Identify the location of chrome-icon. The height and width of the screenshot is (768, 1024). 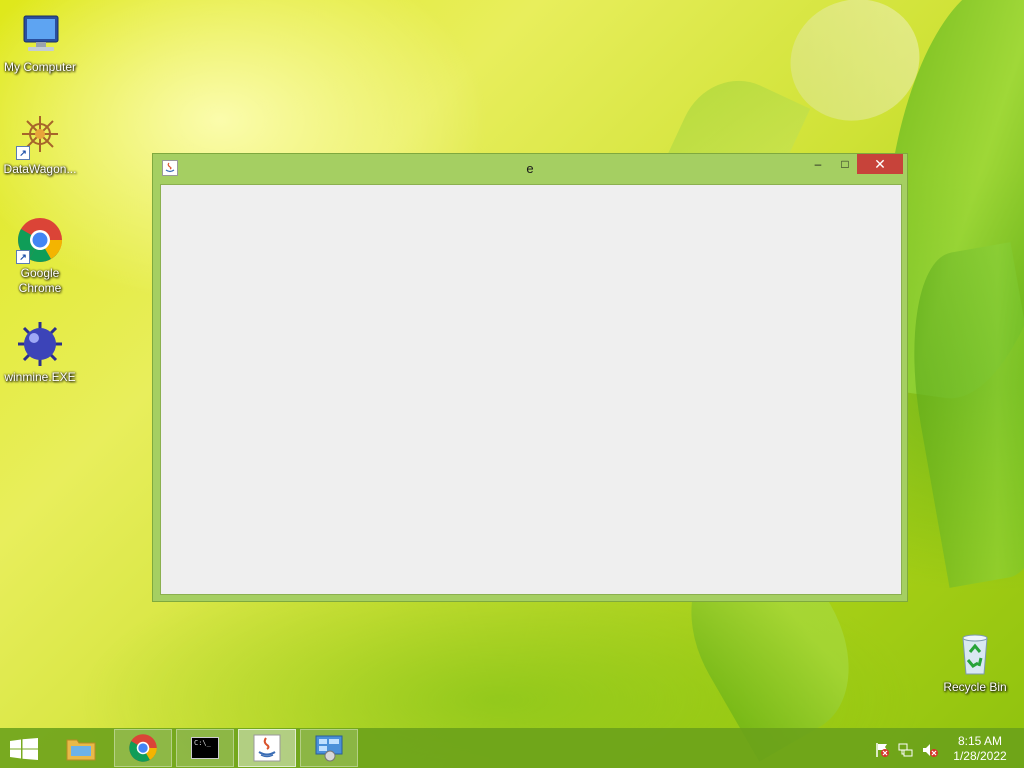
(143, 748).